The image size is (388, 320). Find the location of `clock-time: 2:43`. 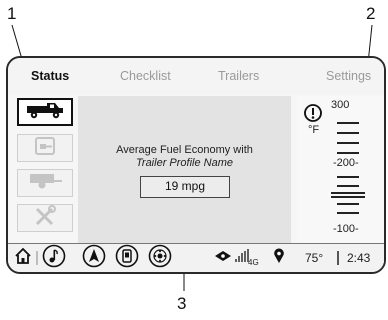

clock-time: 2:43 is located at coordinates (359, 258).